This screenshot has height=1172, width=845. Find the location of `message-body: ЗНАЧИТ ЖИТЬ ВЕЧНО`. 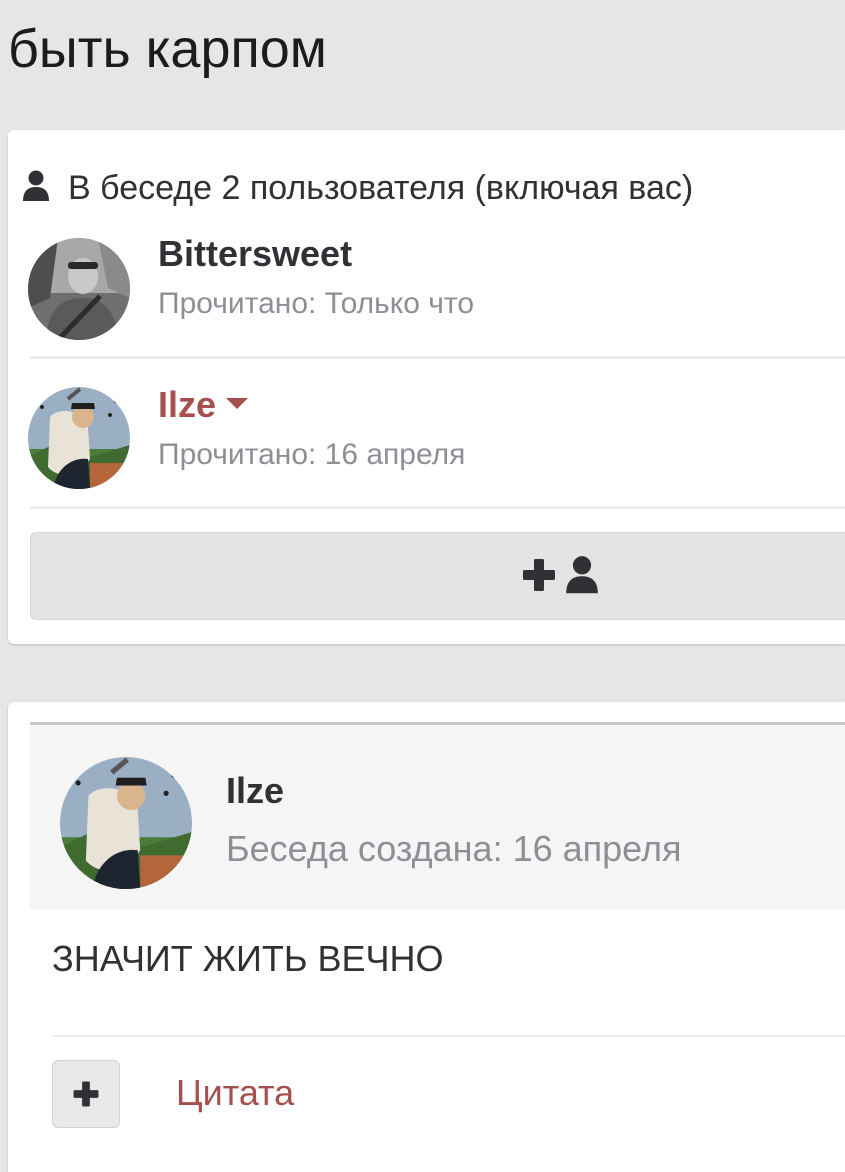

message-body: ЗНАЧИТ ЖИТЬ ВЕЧНО is located at coordinates (248, 958).